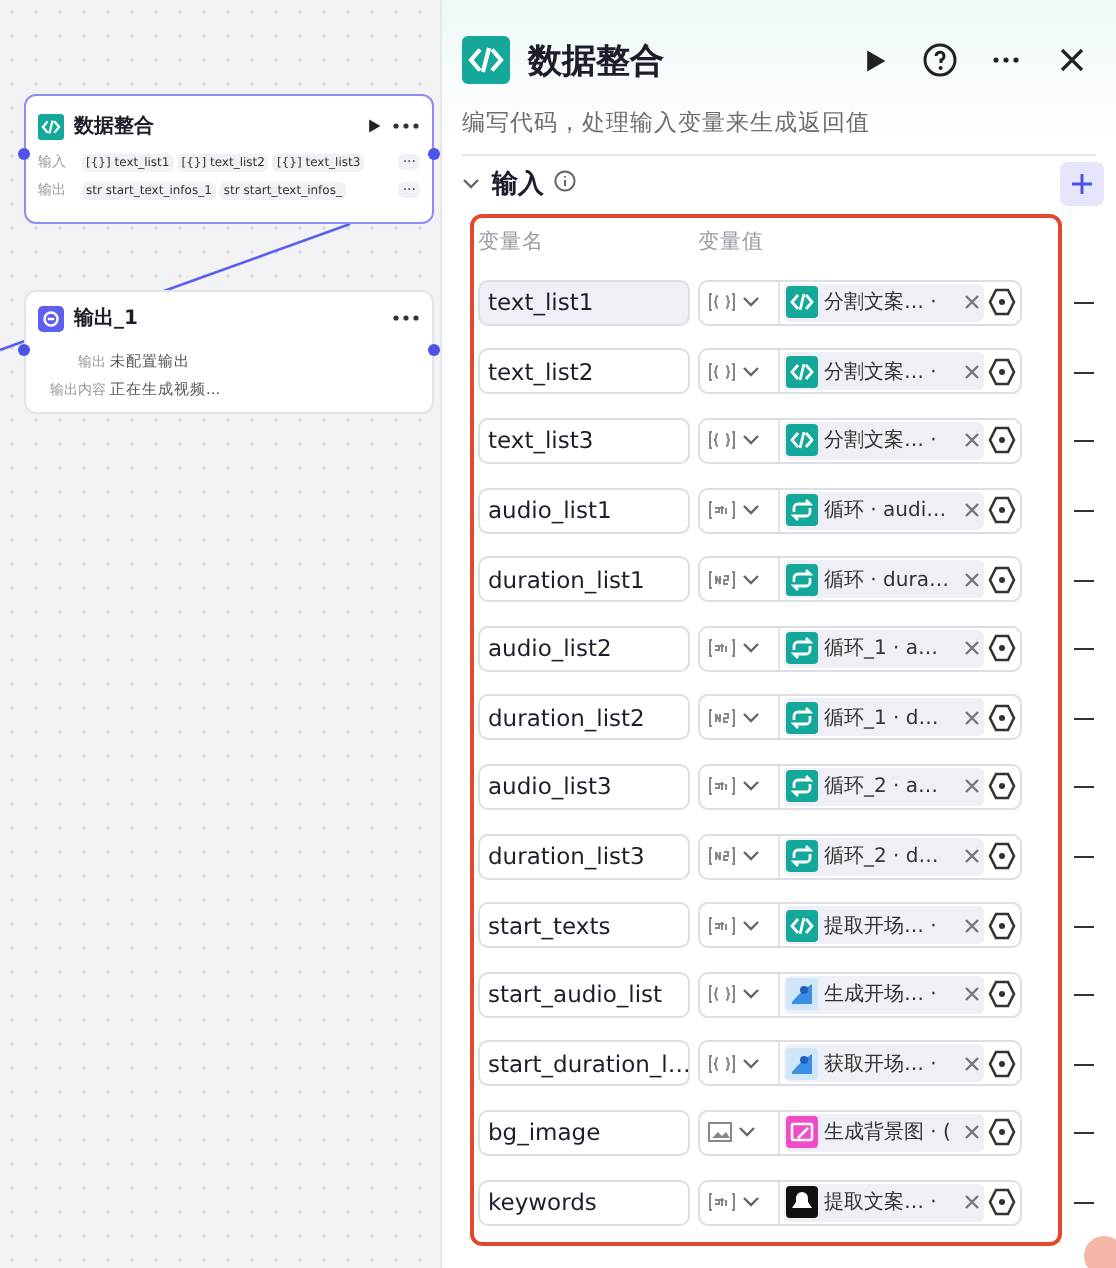 The height and width of the screenshot is (1268, 1116). I want to click on variable-name-field: bg_image, so click(584, 1132).